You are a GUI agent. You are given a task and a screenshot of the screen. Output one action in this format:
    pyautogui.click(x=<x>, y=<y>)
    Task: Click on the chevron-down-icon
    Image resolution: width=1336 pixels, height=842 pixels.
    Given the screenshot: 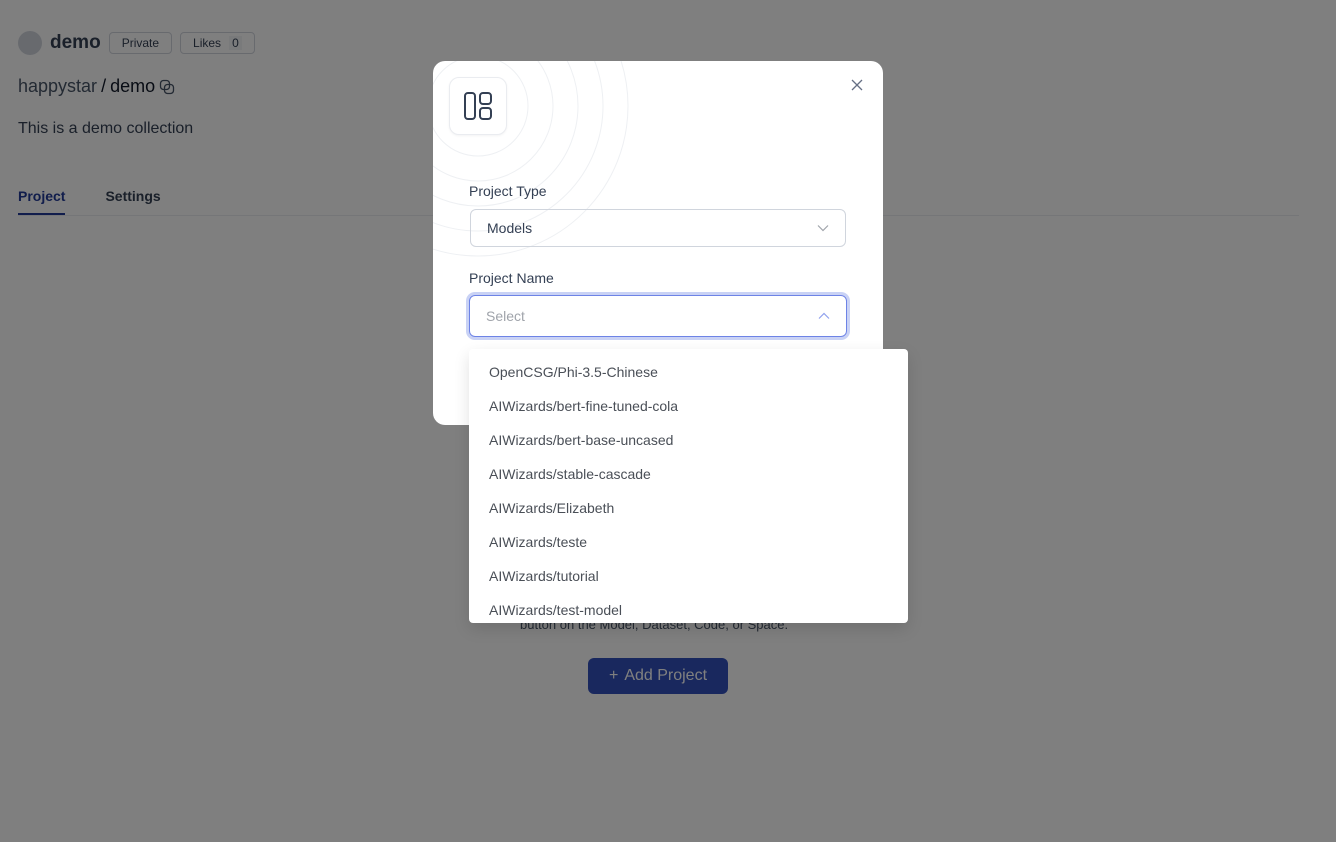 What is the action you would take?
    pyautogui.click(x=823, y=228)
    